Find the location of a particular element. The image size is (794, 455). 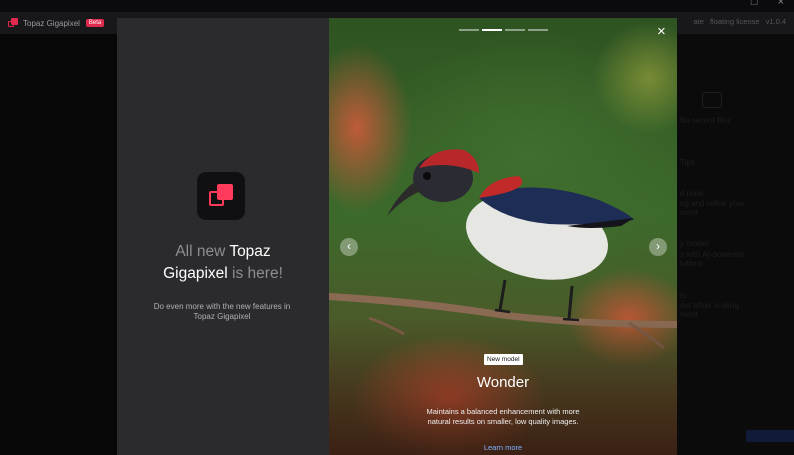

license-status: ate floating license v1.0.4 is located at coordinates (740, 21).